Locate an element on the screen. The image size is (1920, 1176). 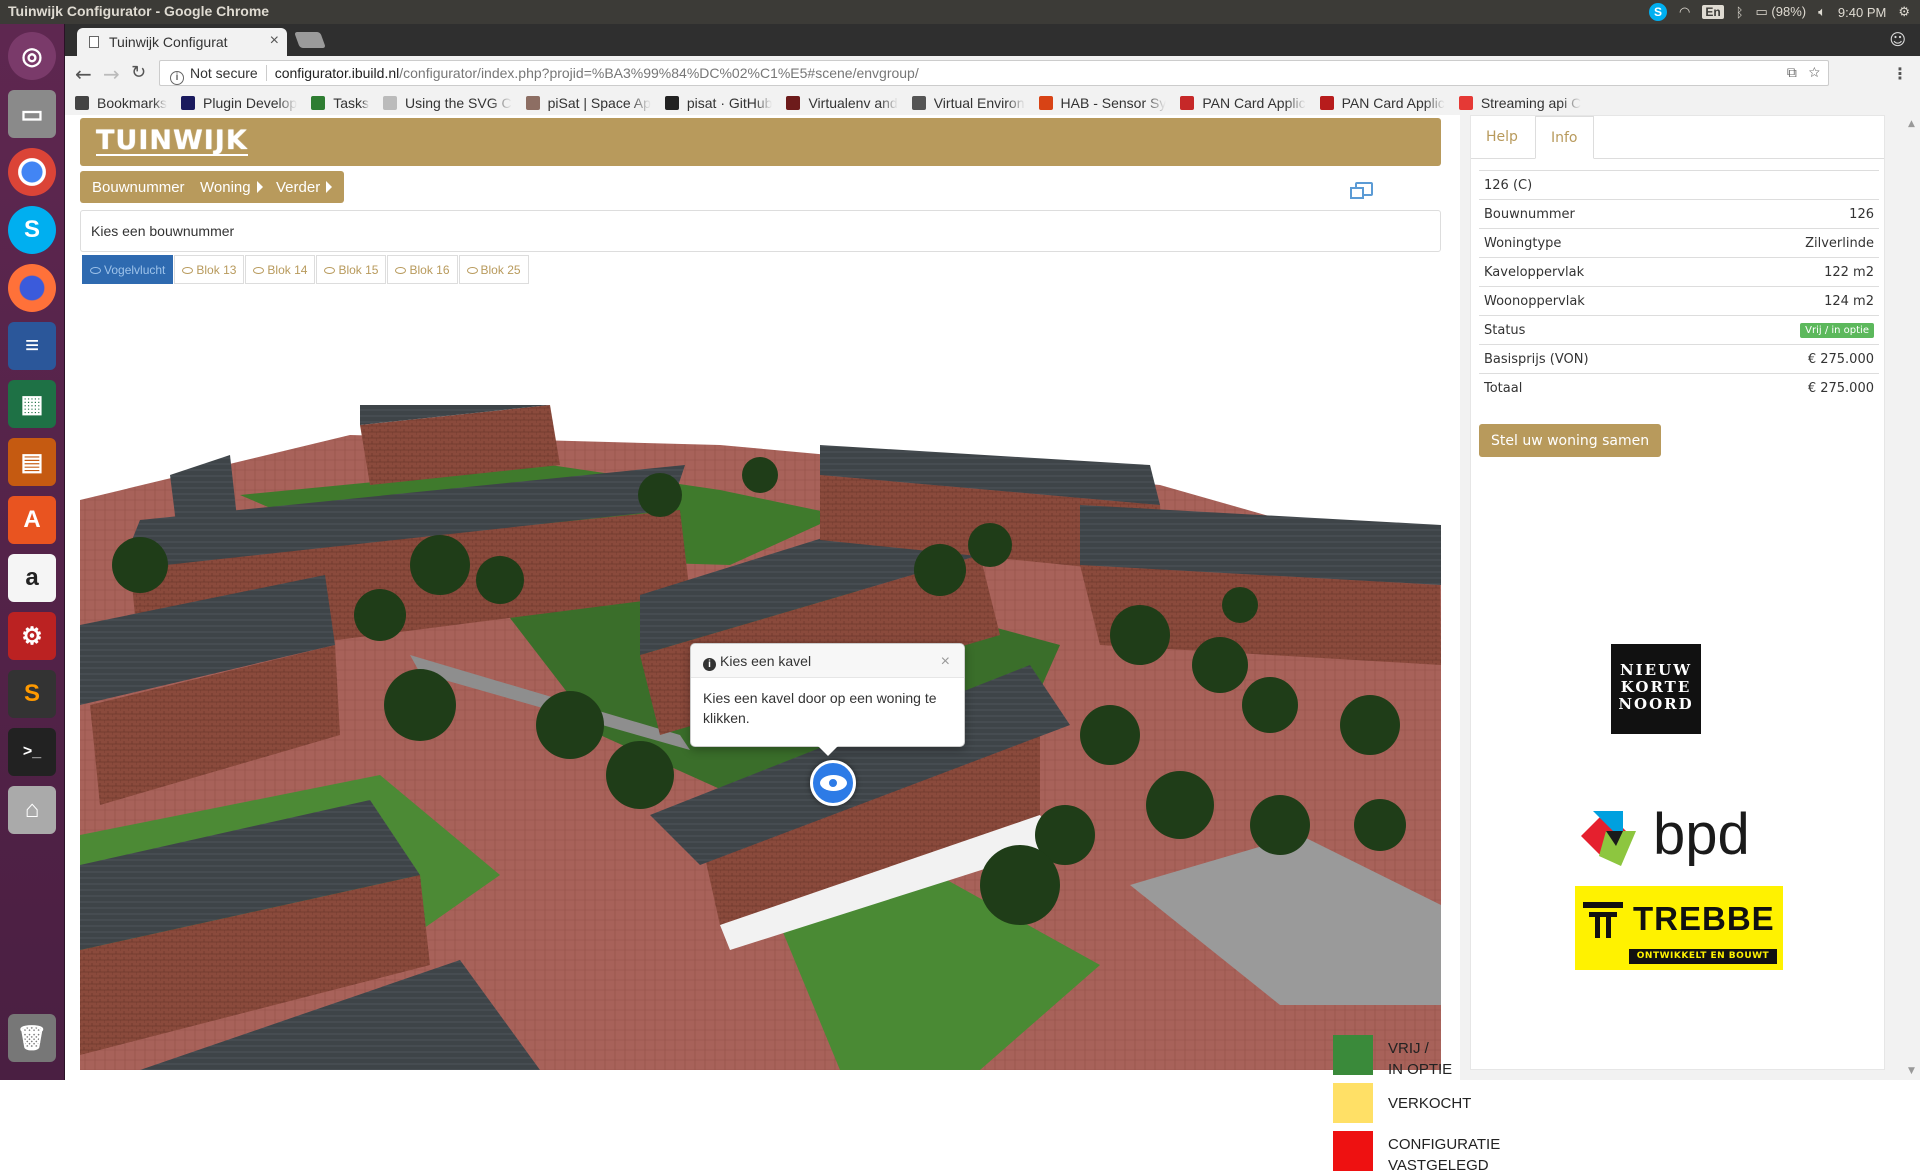
translate-icon: ⧉ is located at coordinates (1792, 72).